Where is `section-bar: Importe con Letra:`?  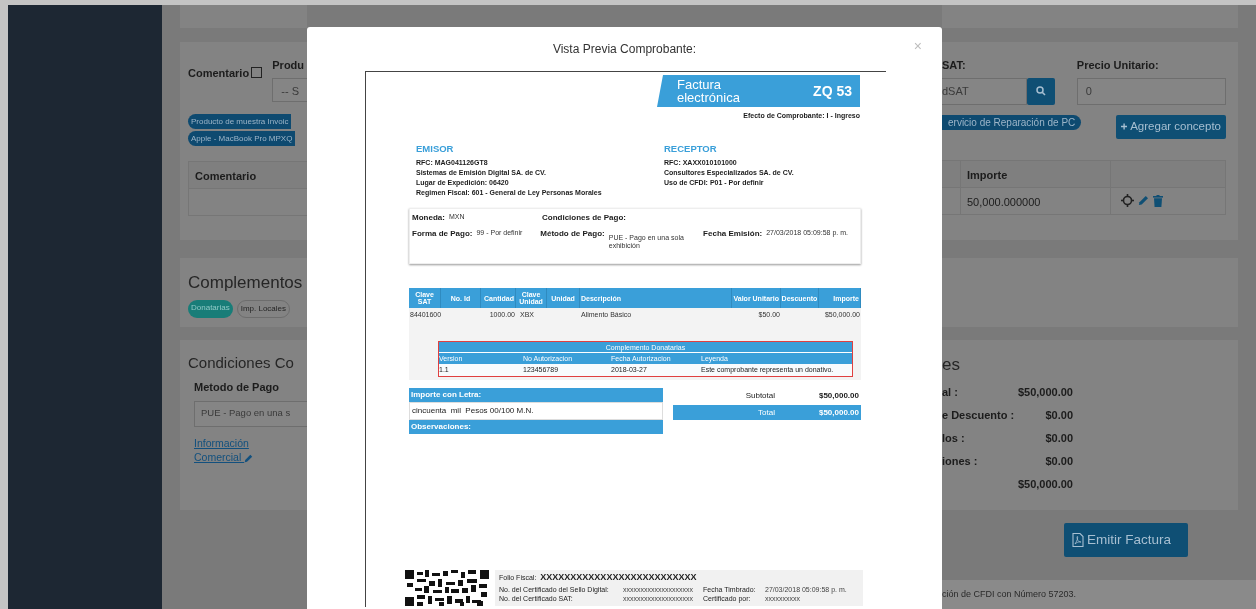
section-bar: Importe con Letra: is located at coordinates (536, 395).